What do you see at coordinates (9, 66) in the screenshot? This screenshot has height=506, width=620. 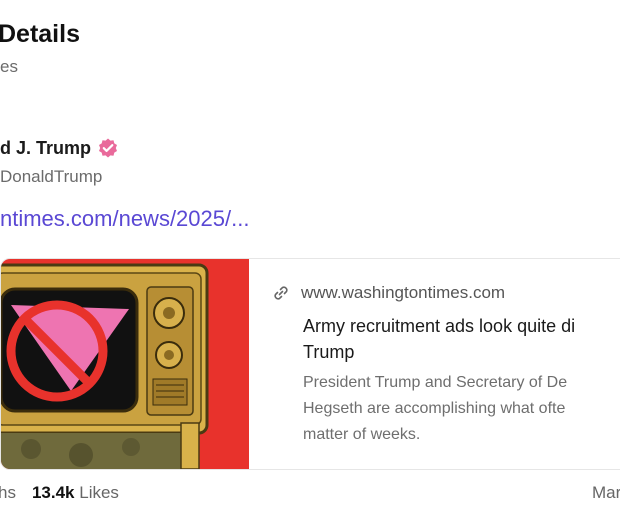 I see `page-subtitle: es` at bounding box center [9, 66].